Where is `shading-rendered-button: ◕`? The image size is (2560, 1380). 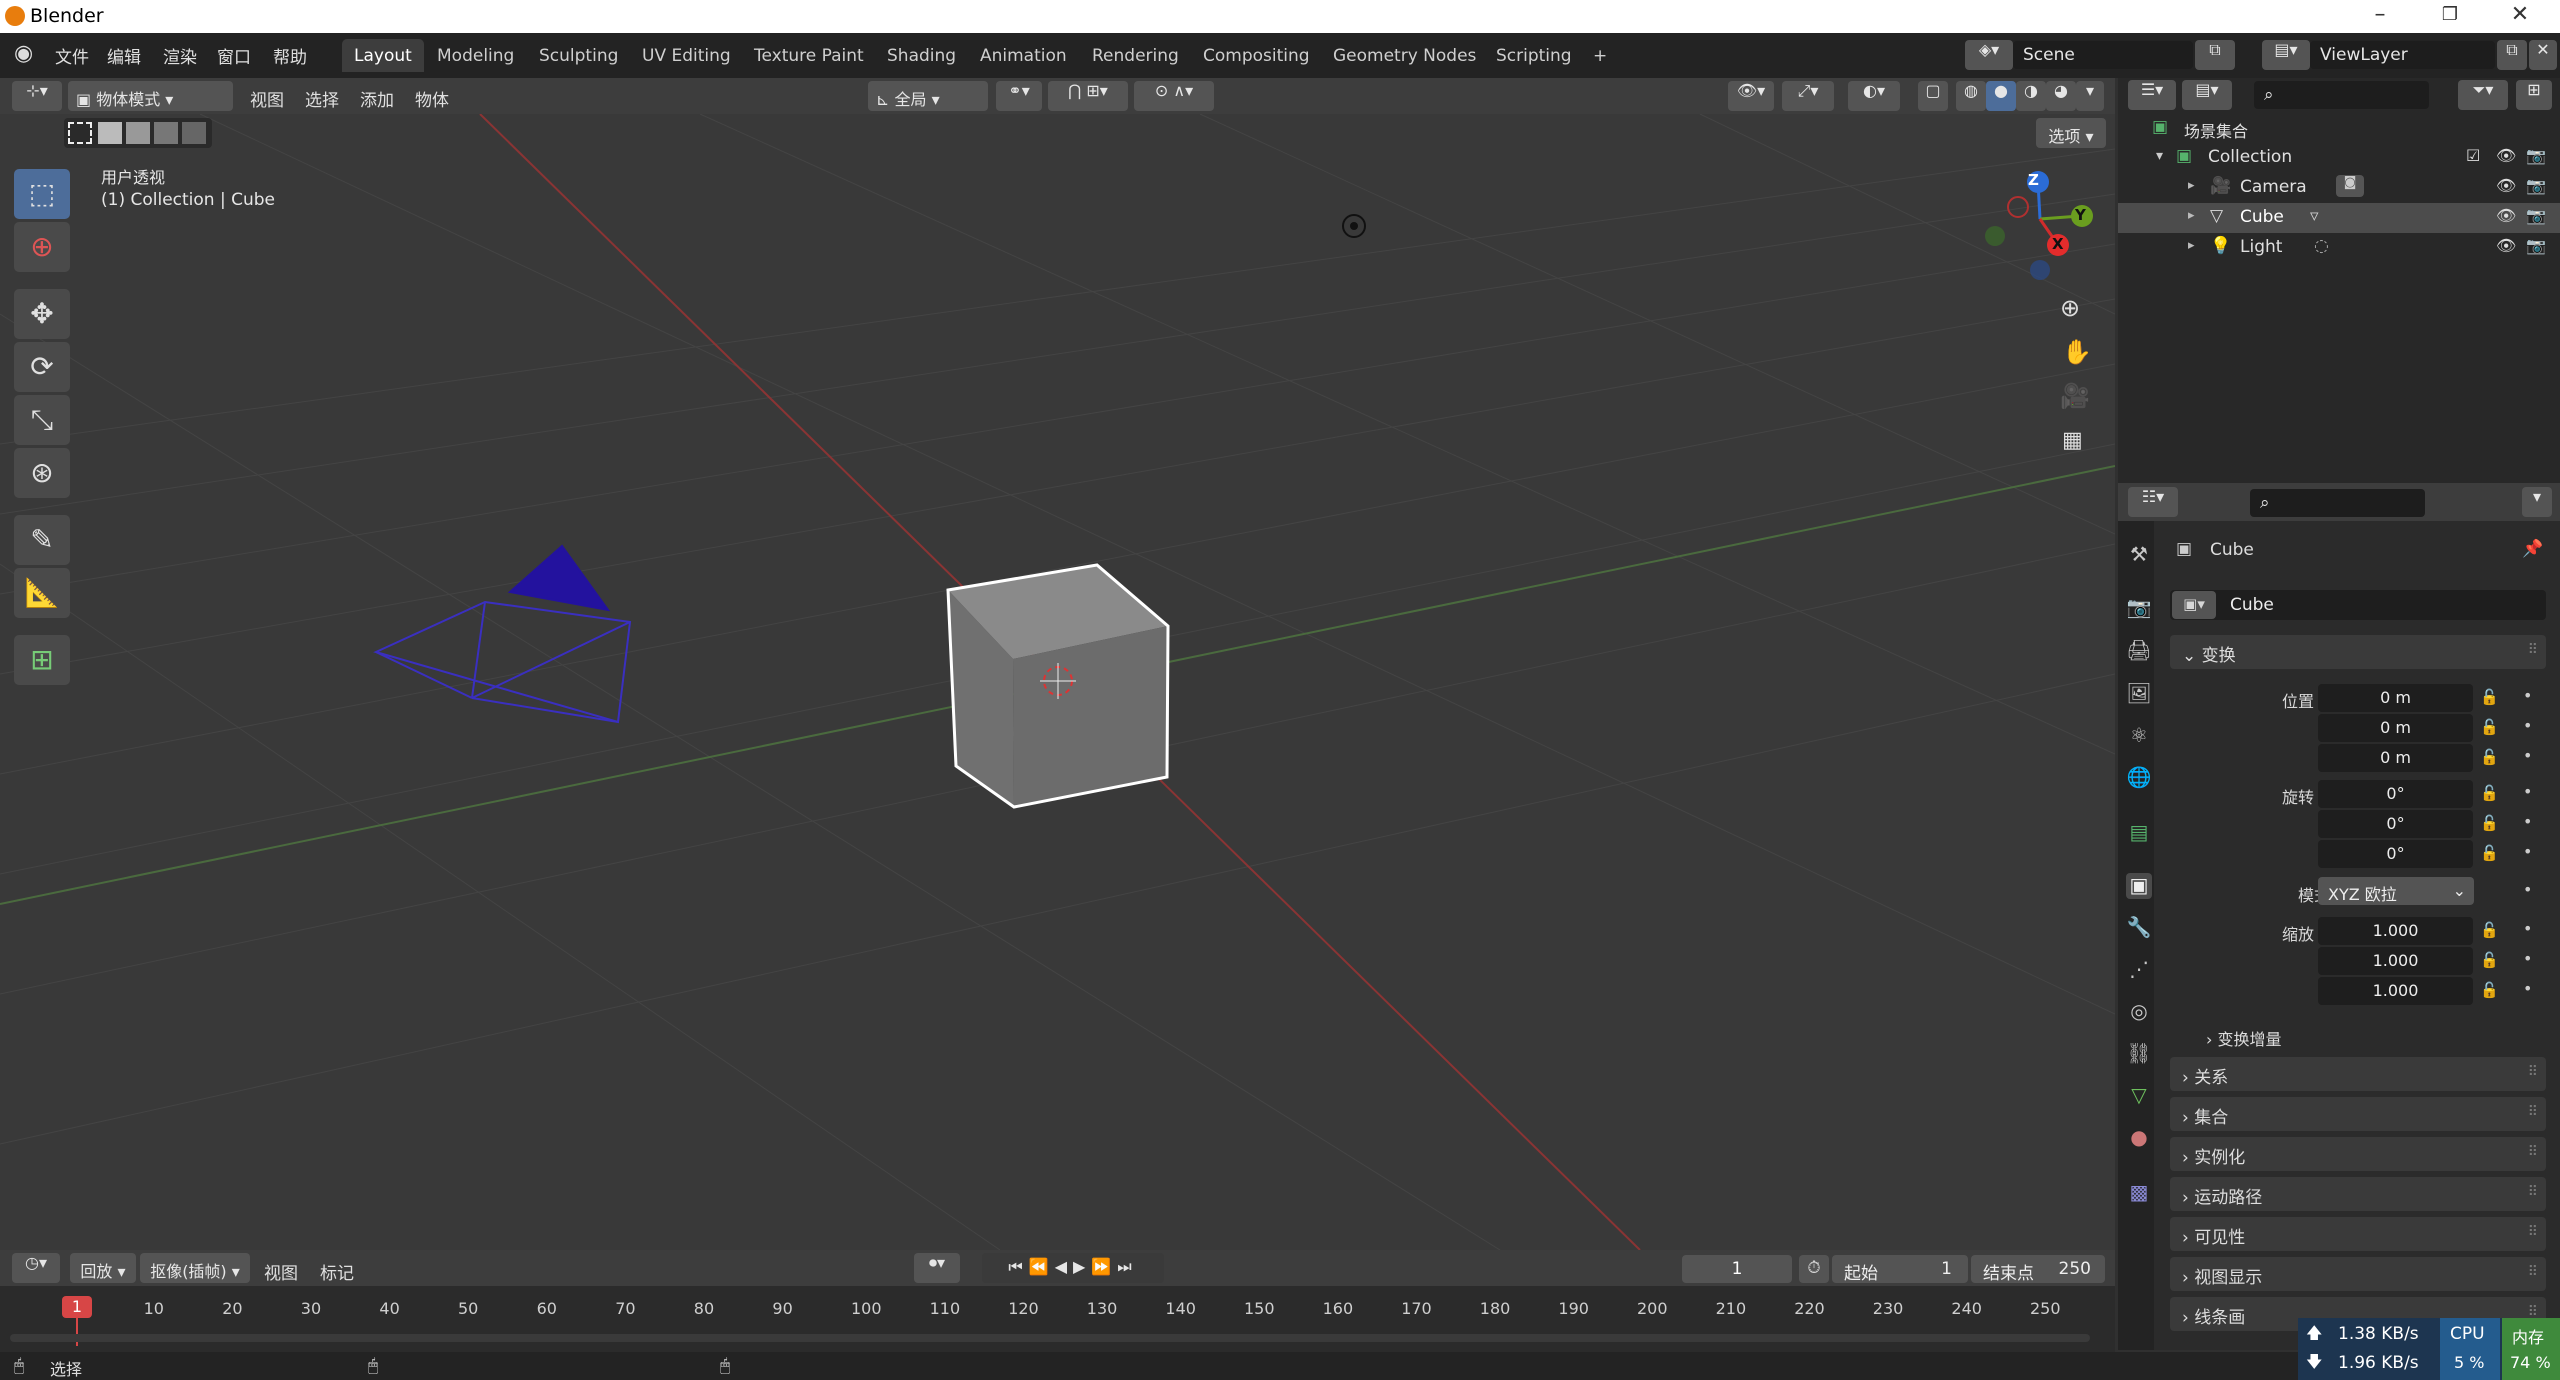 shading-rendered-button: ◕ is located at coordinates (2061, 96).